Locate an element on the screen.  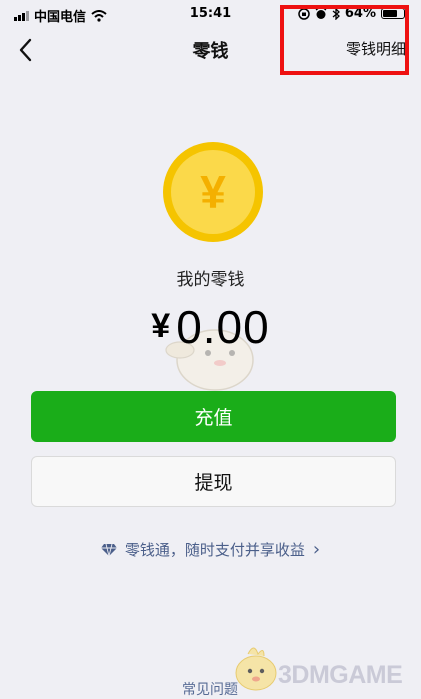
lingqiantong-link: 零钱通，随时支付并享收益 › is located at coordinates (210, 549).